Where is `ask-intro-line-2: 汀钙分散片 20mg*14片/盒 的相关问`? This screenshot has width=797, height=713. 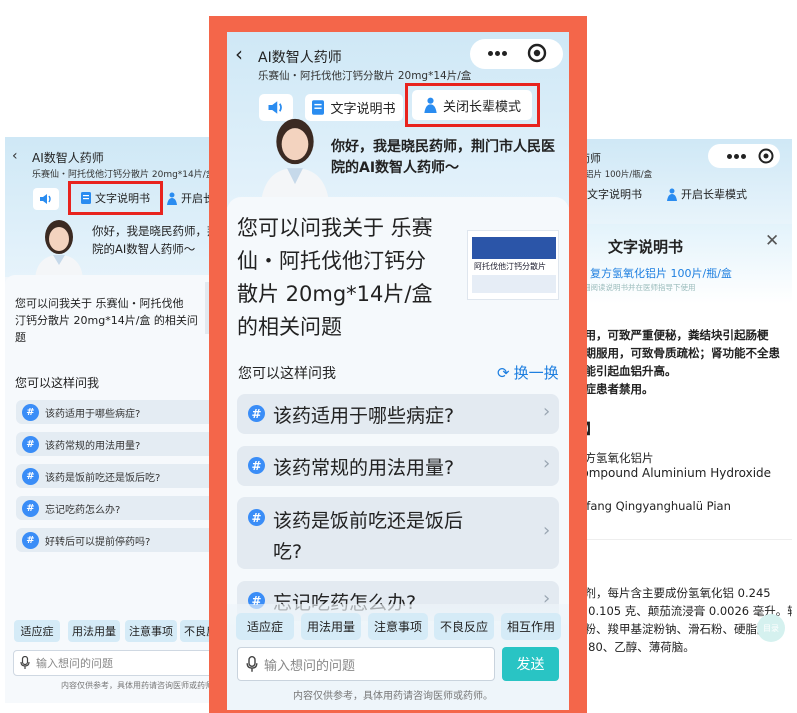
ask-intro-line-2: 汀钙分散片 20mg*14片/盒 的相关问 is located at coordinates (106, 320).